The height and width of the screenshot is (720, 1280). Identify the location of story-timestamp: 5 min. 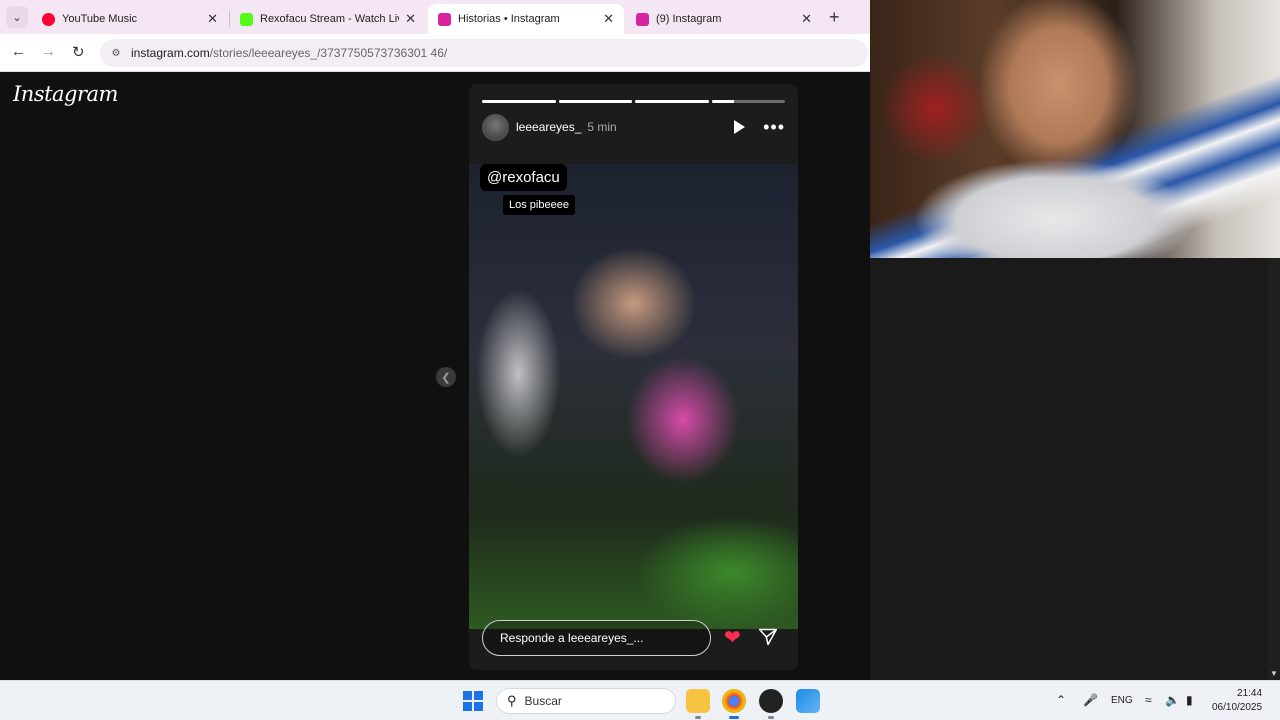
(602, 127).